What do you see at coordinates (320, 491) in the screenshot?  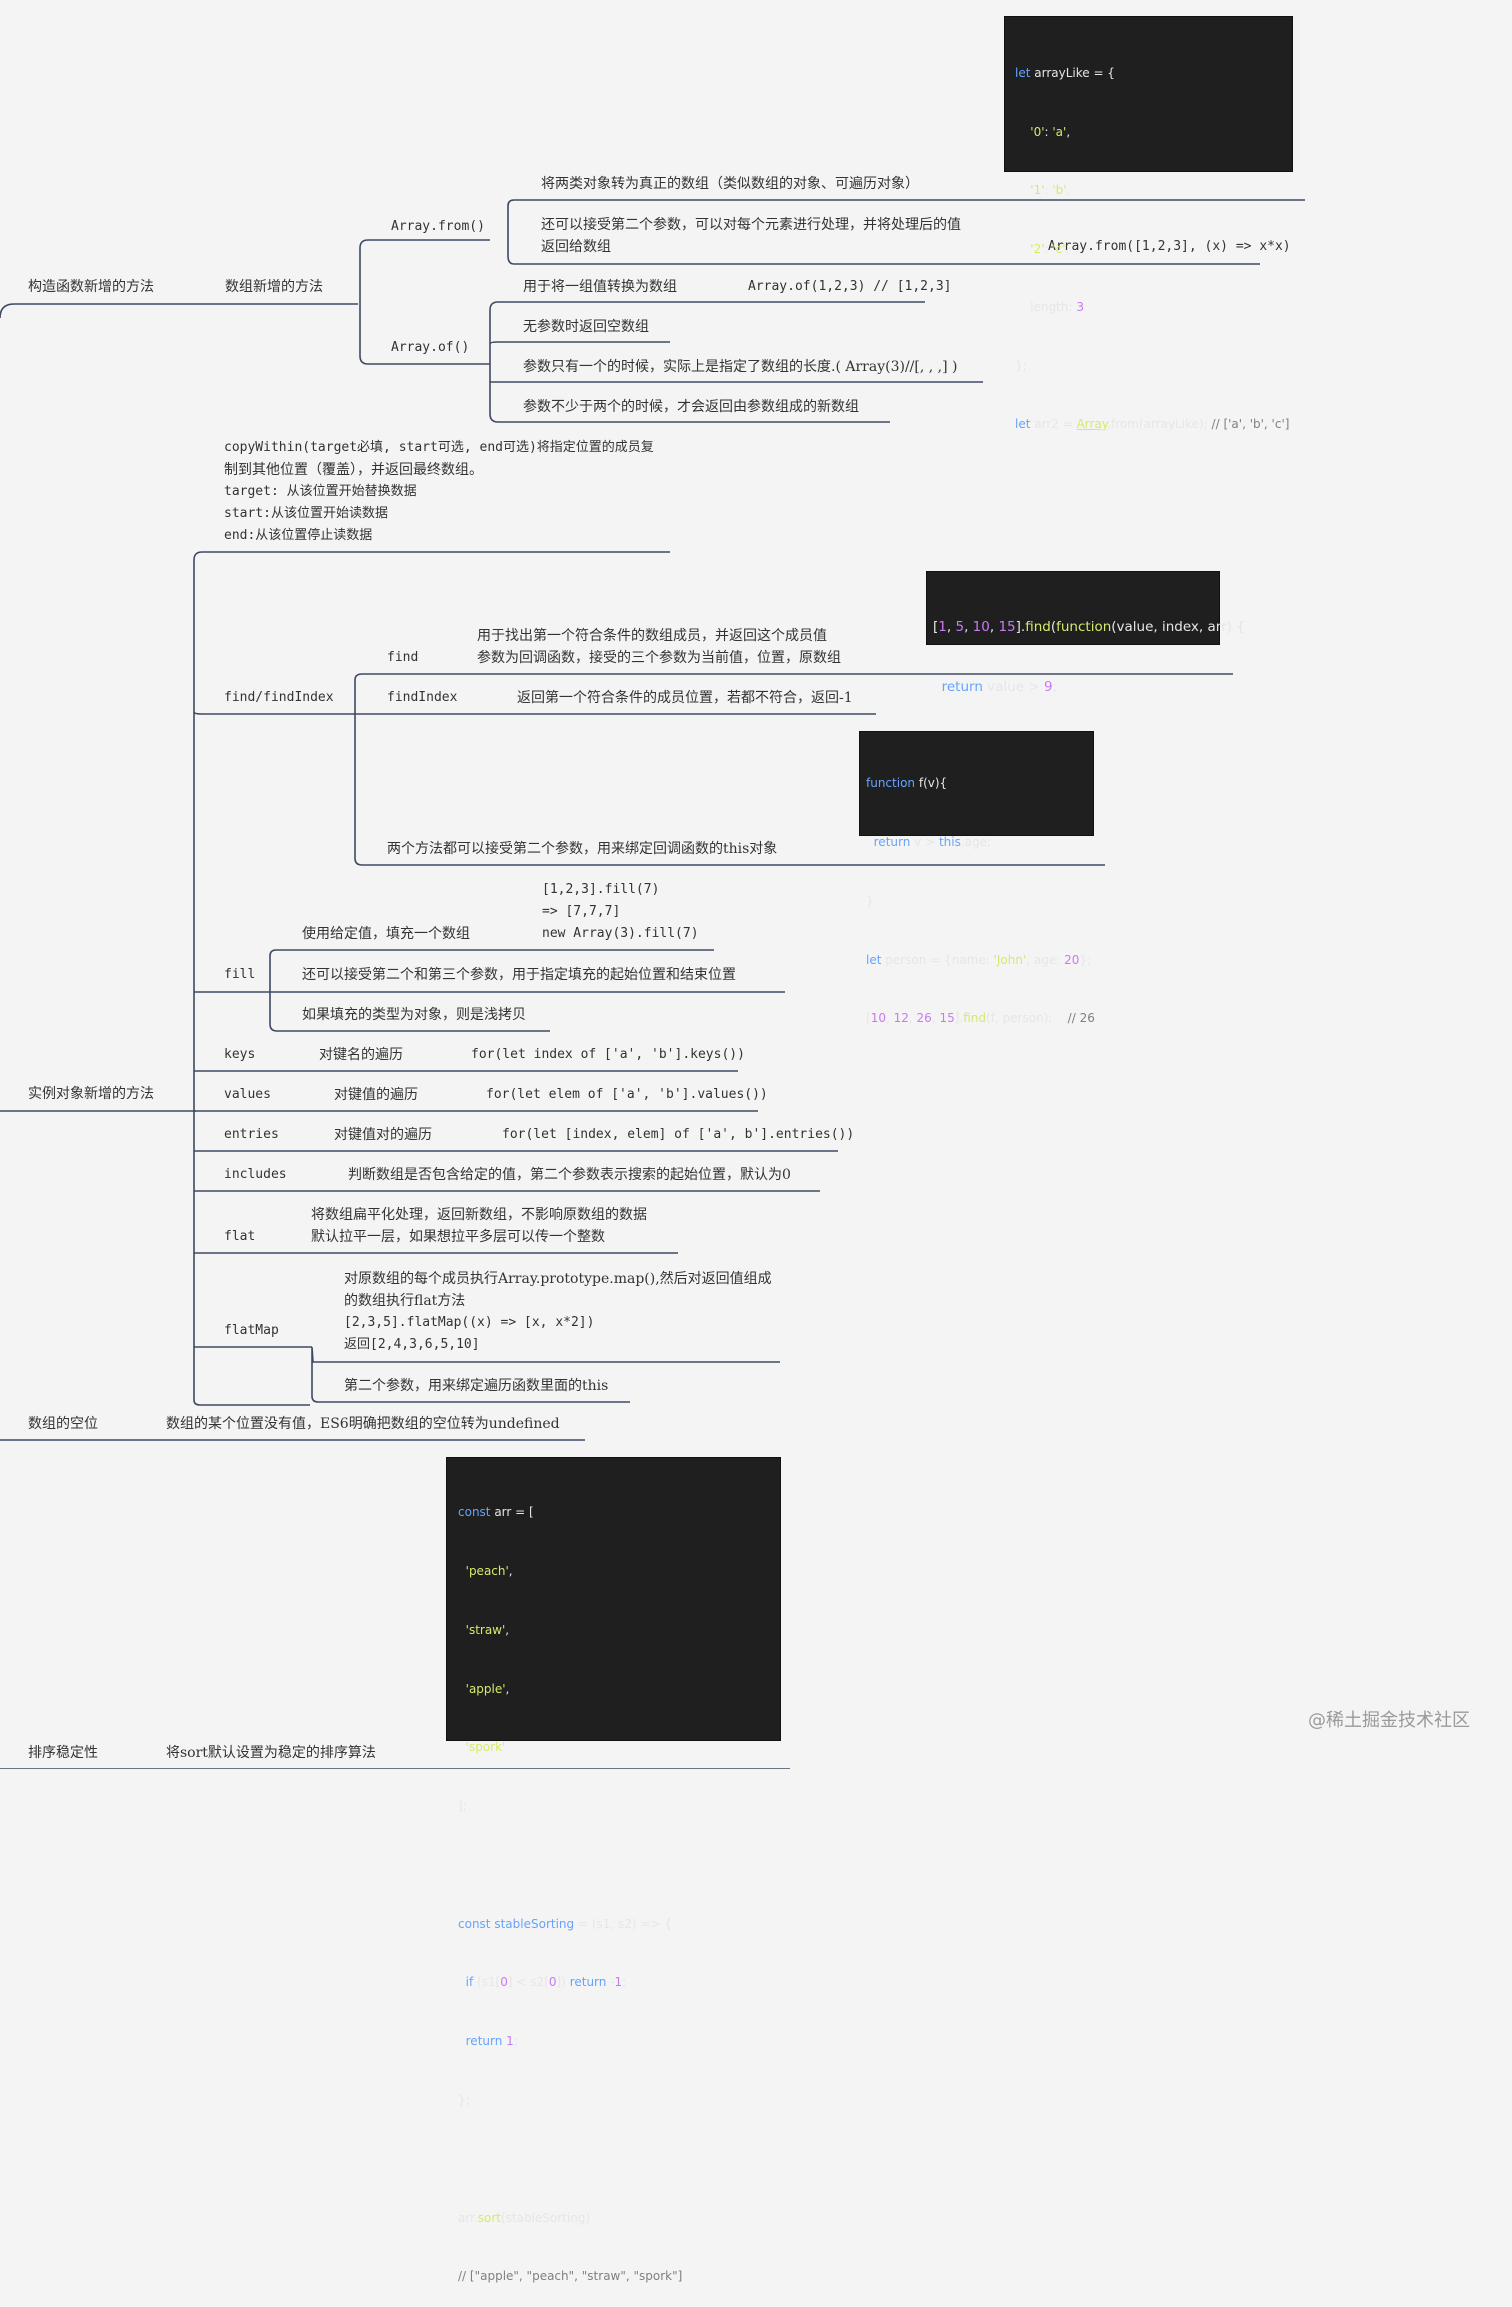 I see `node-copywithin-line3: target: 从该位置开始替换数据` at bounding box center [320, 491].